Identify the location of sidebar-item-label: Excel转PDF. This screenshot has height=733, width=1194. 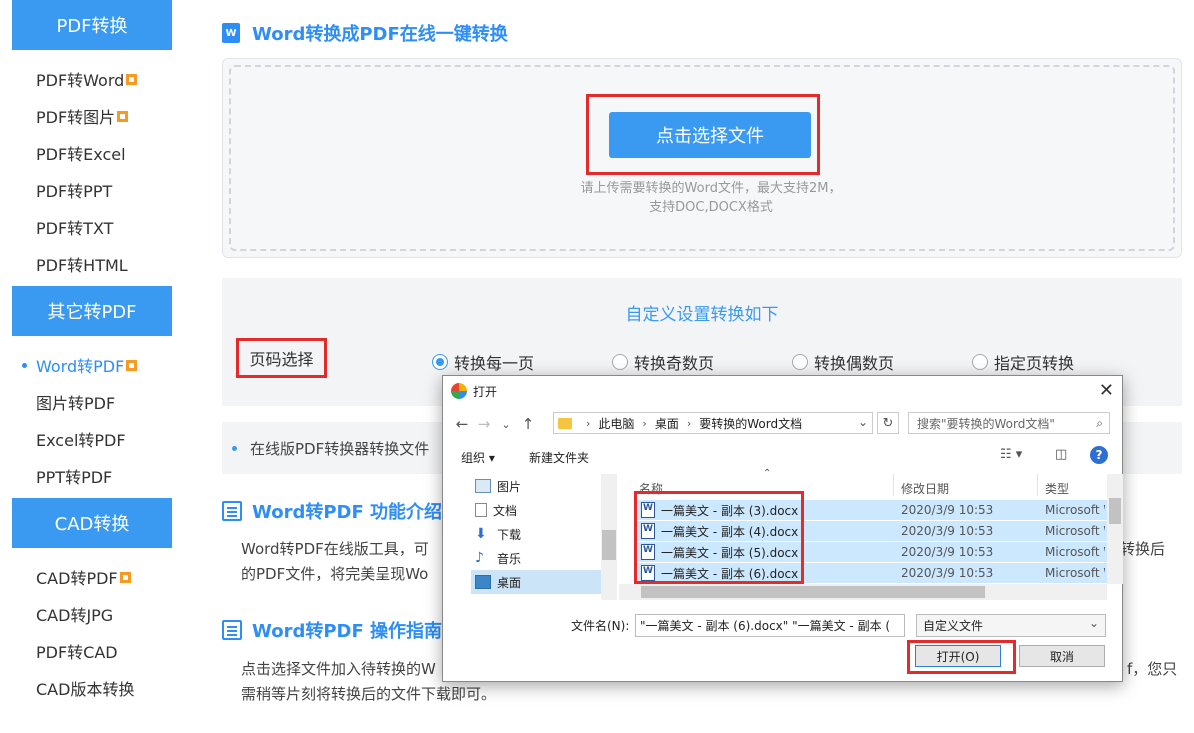
(81, 440).